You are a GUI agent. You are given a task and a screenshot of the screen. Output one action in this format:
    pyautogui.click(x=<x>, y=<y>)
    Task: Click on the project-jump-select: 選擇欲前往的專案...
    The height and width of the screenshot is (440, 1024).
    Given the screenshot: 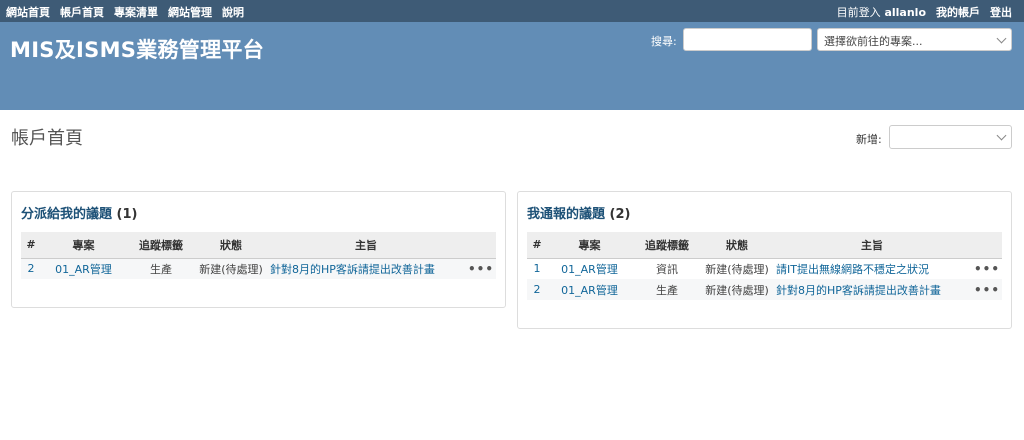 What is the action you would take?
    pyautogui.click(x=914, y=39)
    